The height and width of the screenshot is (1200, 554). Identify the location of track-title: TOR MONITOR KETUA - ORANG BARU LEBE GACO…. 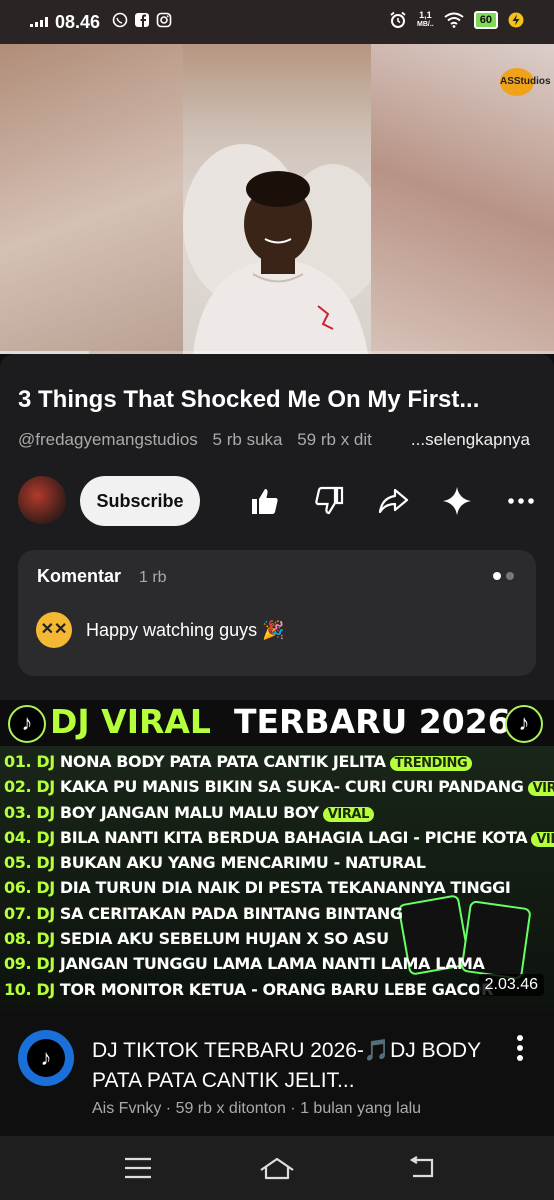
(276, 989).